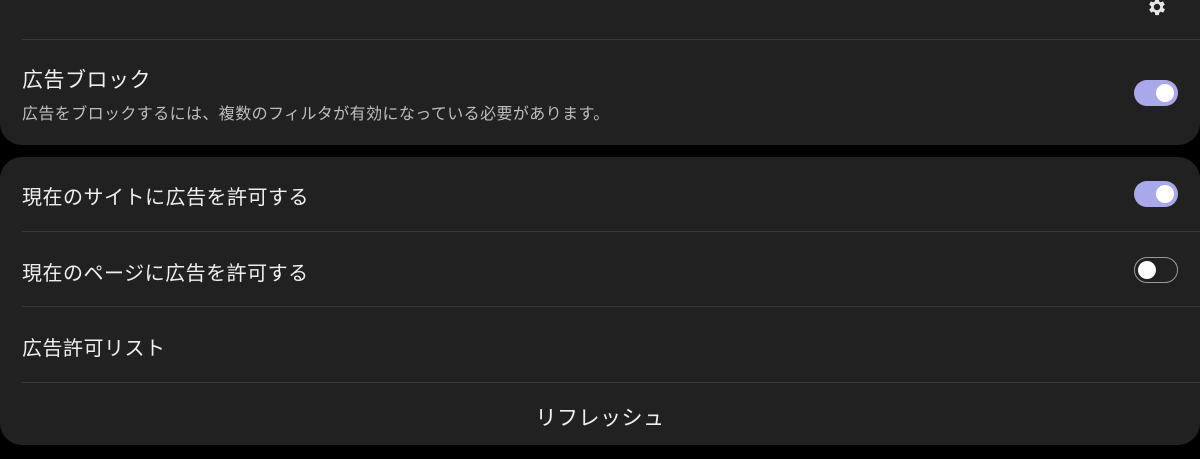 This screenshot has width=1200, height=459. I want to click on allow-page-toggle, so click(1156, 270).